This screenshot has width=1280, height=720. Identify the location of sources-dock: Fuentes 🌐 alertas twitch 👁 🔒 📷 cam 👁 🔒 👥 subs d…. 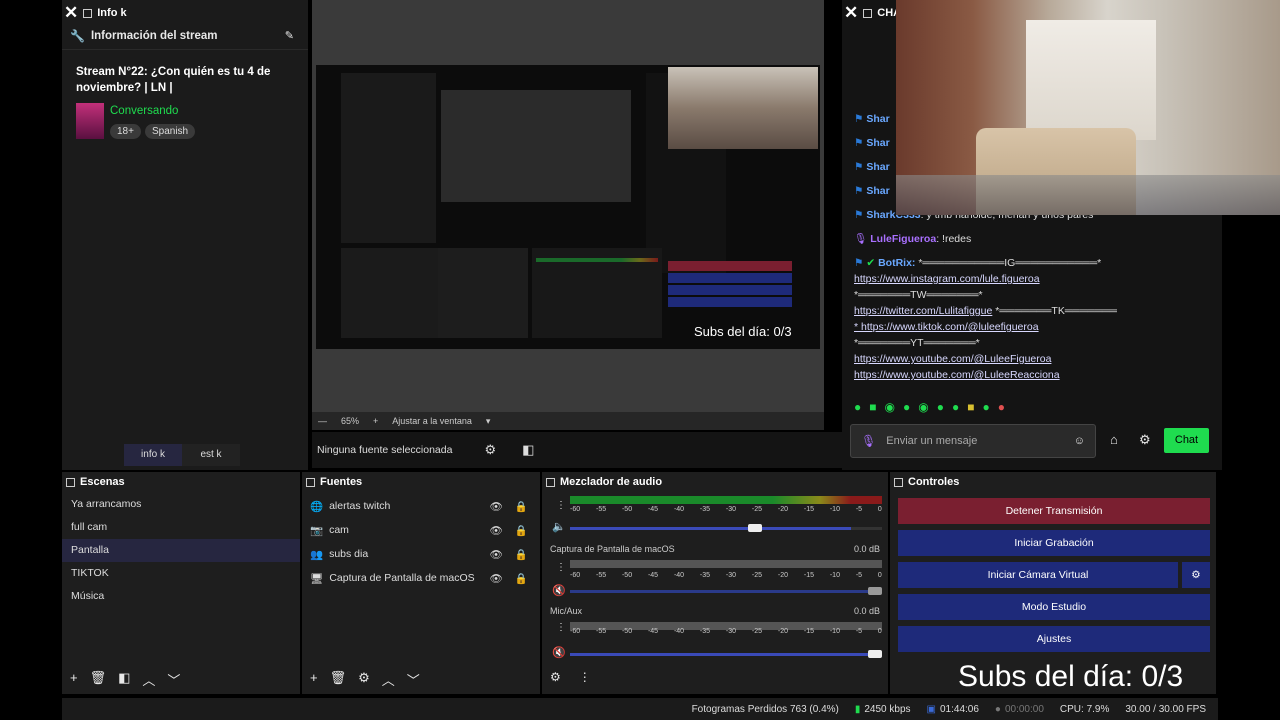
(421, 583).